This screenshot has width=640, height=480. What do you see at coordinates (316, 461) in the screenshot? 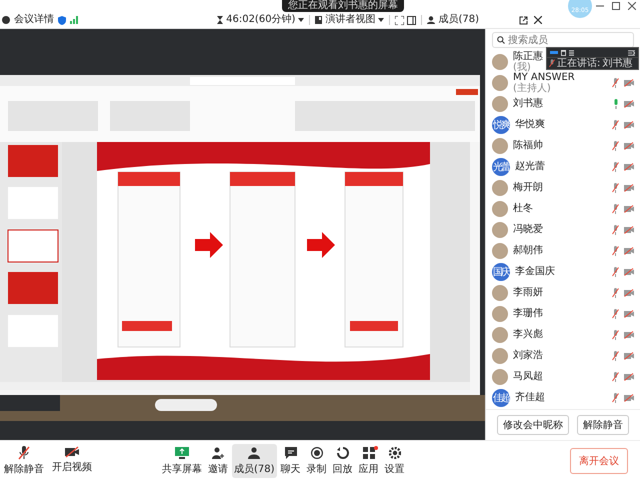
I see `toolbar-button: 录制` at bounding box center [316, 461].